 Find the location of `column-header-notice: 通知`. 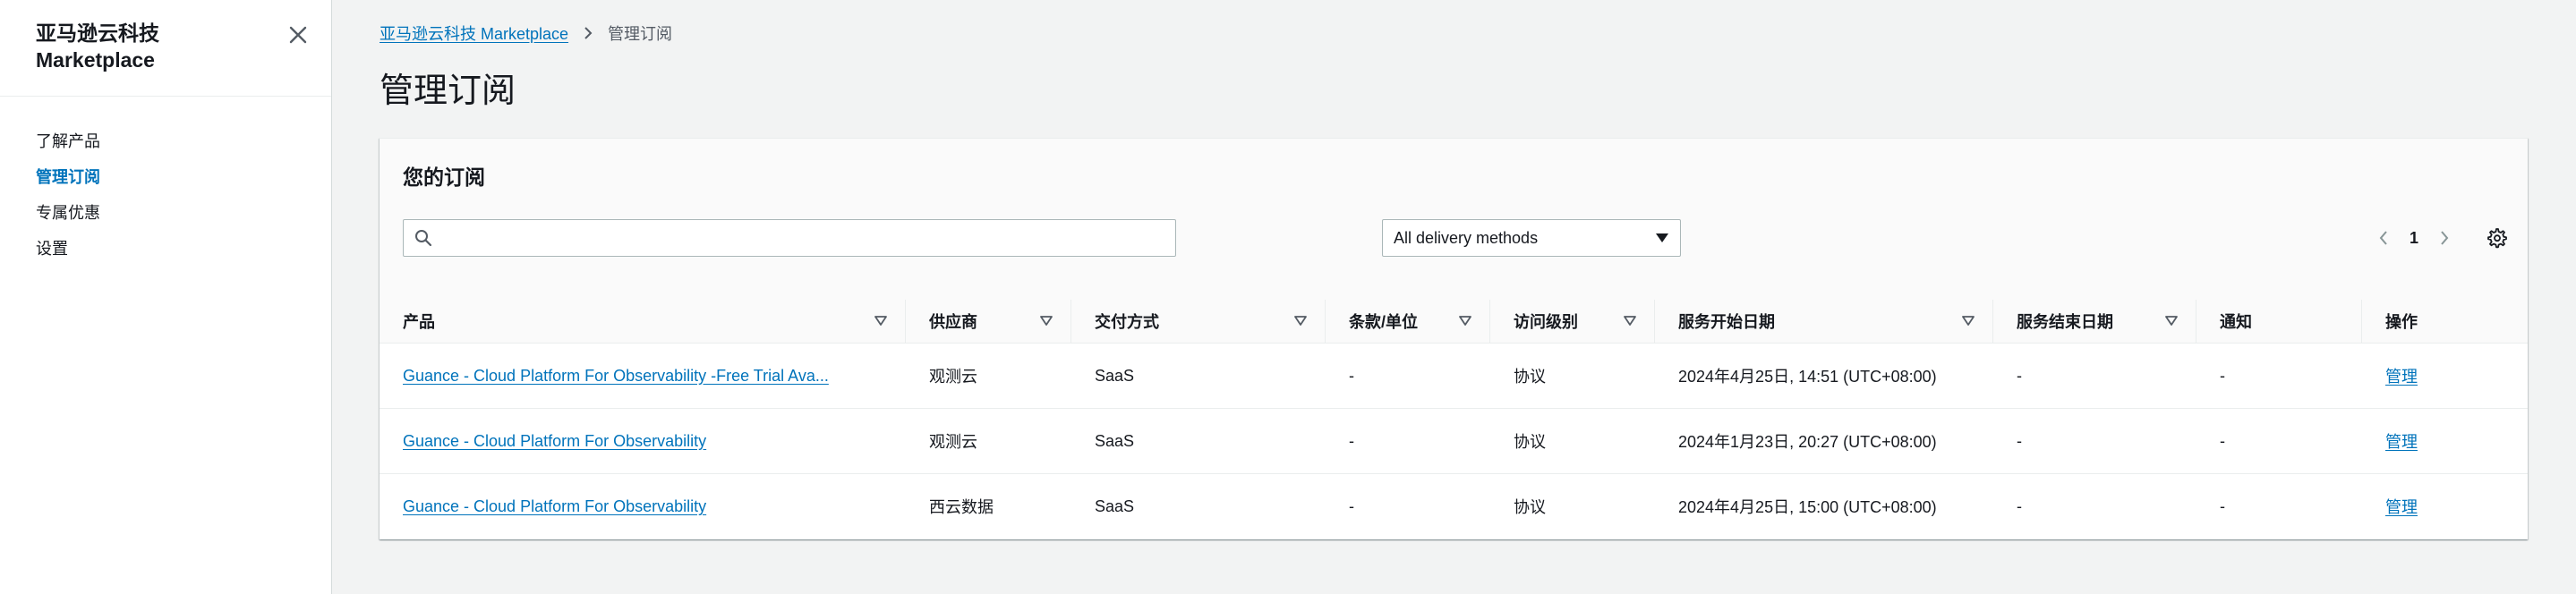

column-header-notice: 通知 is located at coordinates (2279, 322).